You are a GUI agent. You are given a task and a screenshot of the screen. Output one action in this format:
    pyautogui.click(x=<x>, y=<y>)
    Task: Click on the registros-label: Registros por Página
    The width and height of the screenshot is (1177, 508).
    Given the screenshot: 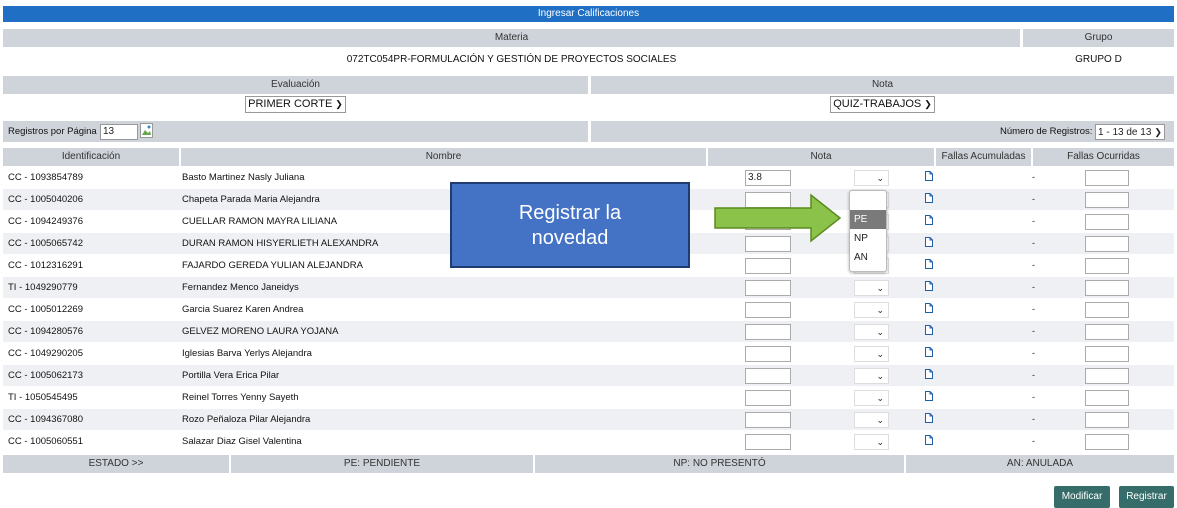 What is the action you would take?
    pyautogui.click(x=52, y=131)
    